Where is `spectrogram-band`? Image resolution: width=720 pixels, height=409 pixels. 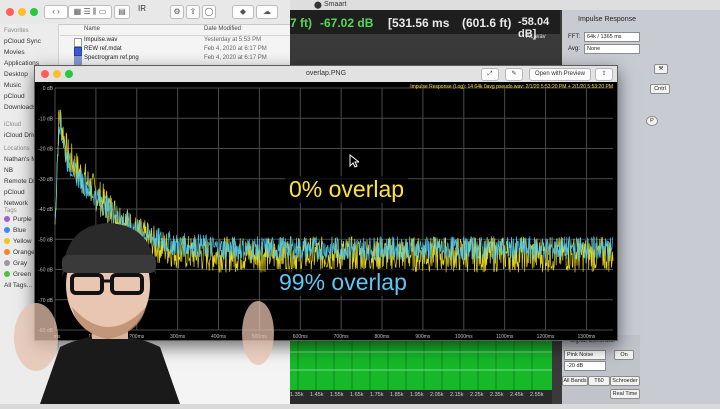 spectrogram-band is located at coordinates (421, 364).